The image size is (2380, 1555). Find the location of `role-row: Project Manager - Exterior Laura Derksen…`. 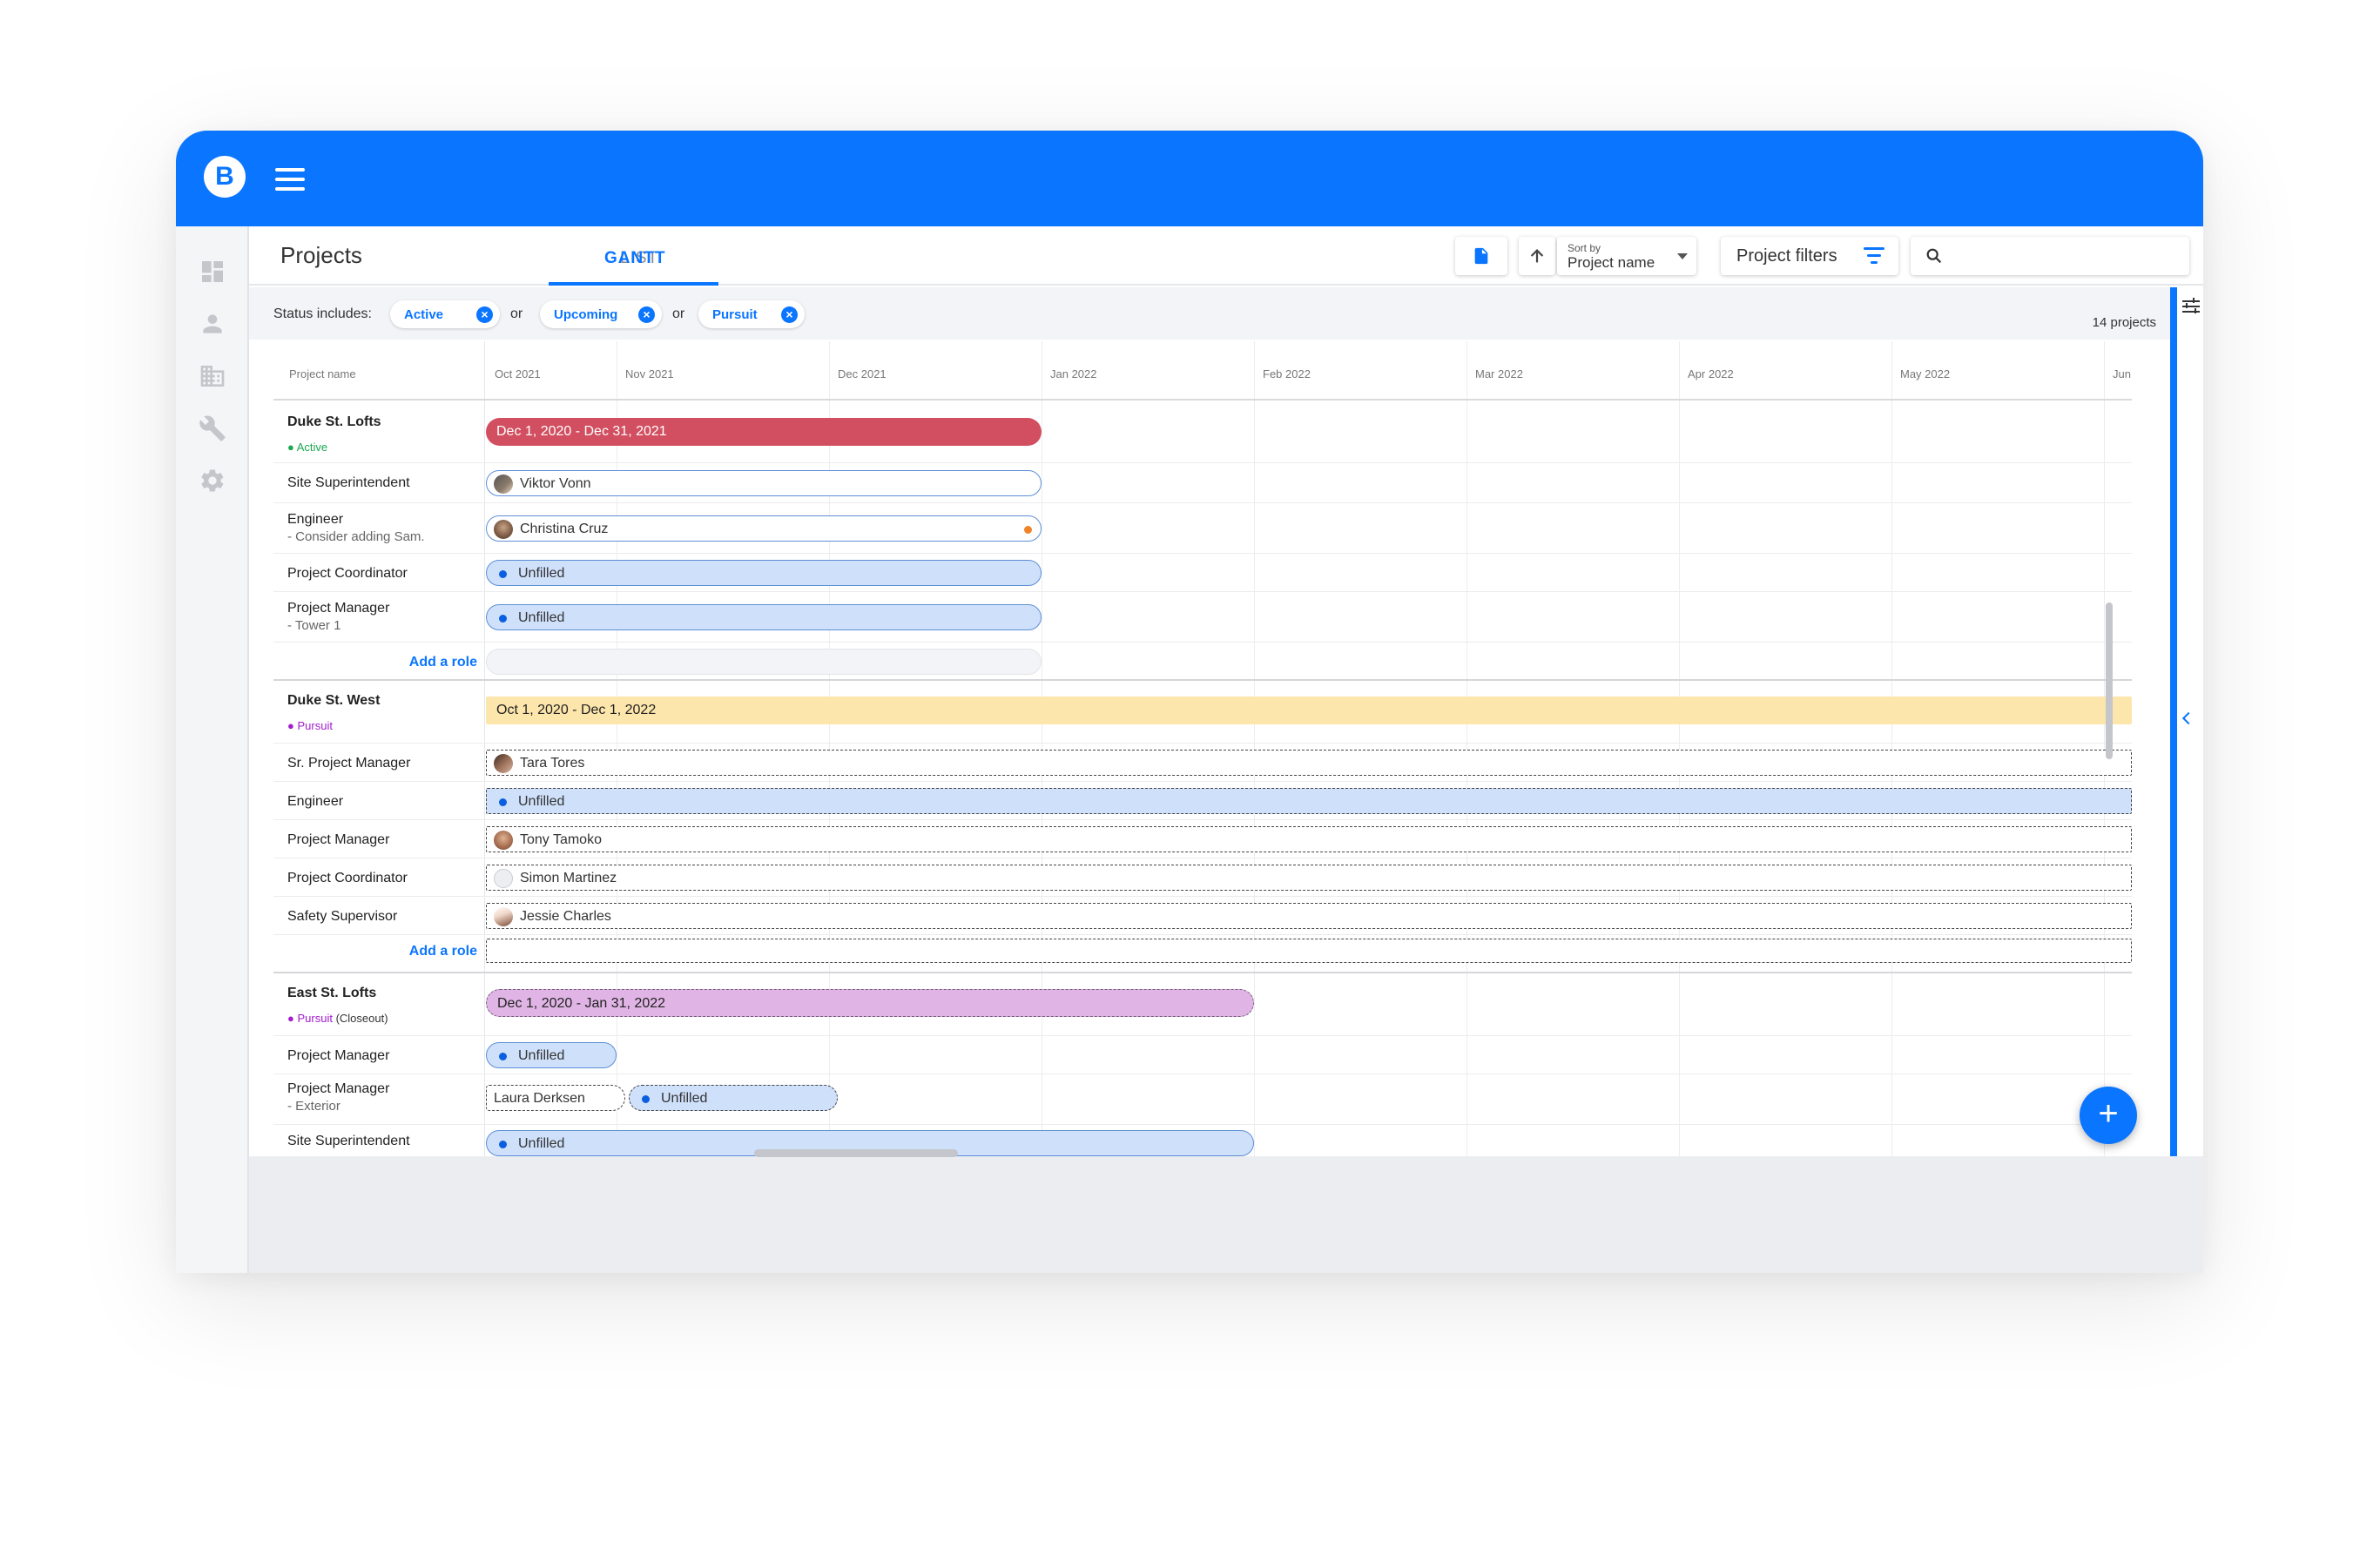

role-row: Project Manager - Exterior Laura Derksen… is located at coordinates (1202, 1099).